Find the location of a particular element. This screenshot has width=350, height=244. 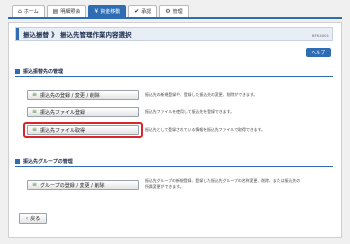

tab-statement-inquiry: ▤ 明細照会 is located at coordinates (66, 11).